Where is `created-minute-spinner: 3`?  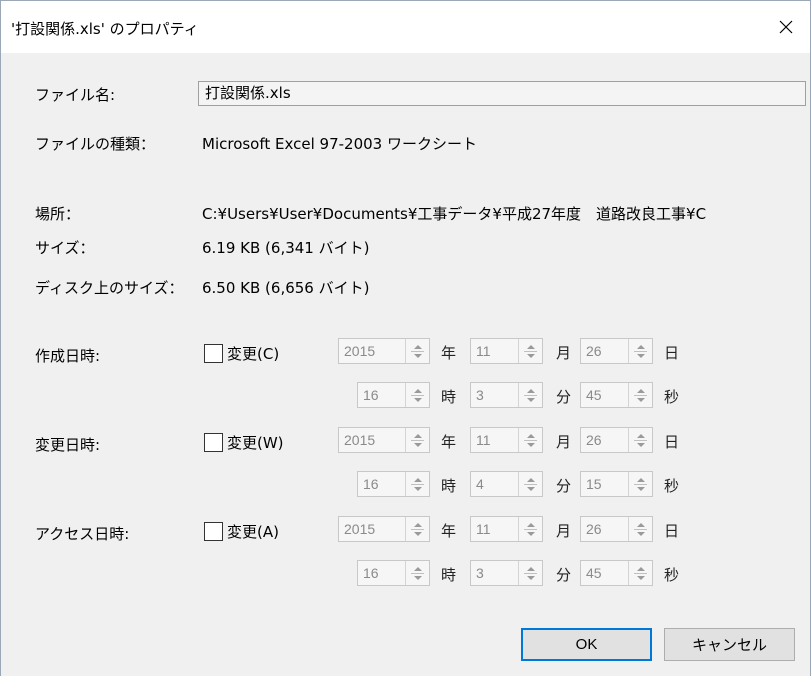 created-minute-spinner: 3 is located at coordinates (506, 395).